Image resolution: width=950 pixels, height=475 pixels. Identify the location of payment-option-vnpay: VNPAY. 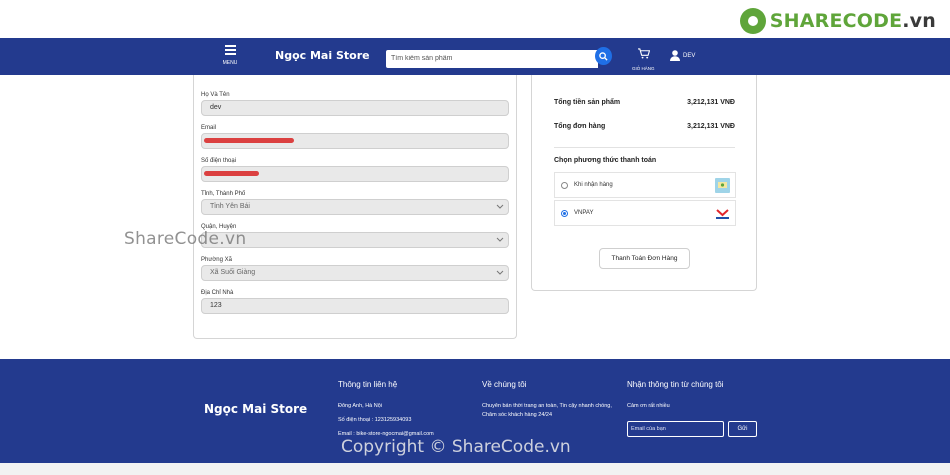
(645, 213).